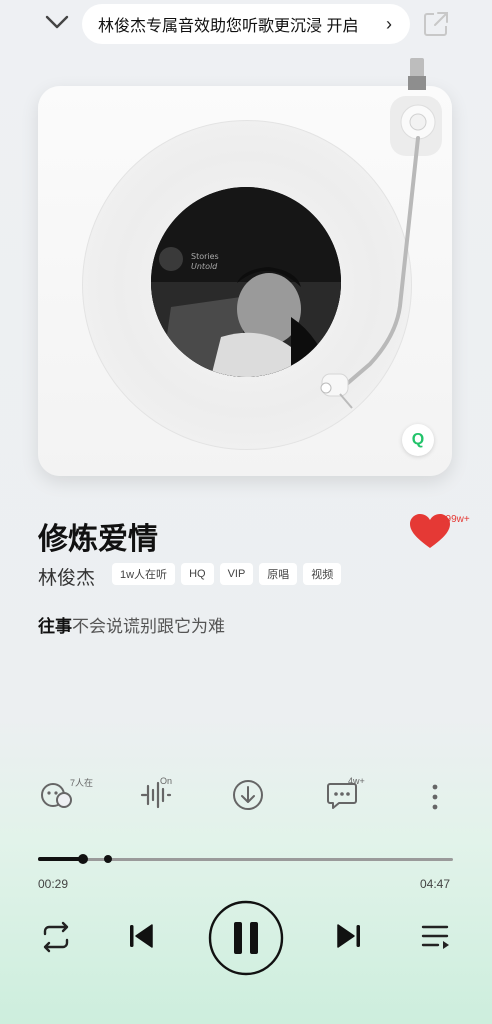  Describe the element at coordinates (236, 574) in the screenshot. I see `tag-vip: VIP` at that location.